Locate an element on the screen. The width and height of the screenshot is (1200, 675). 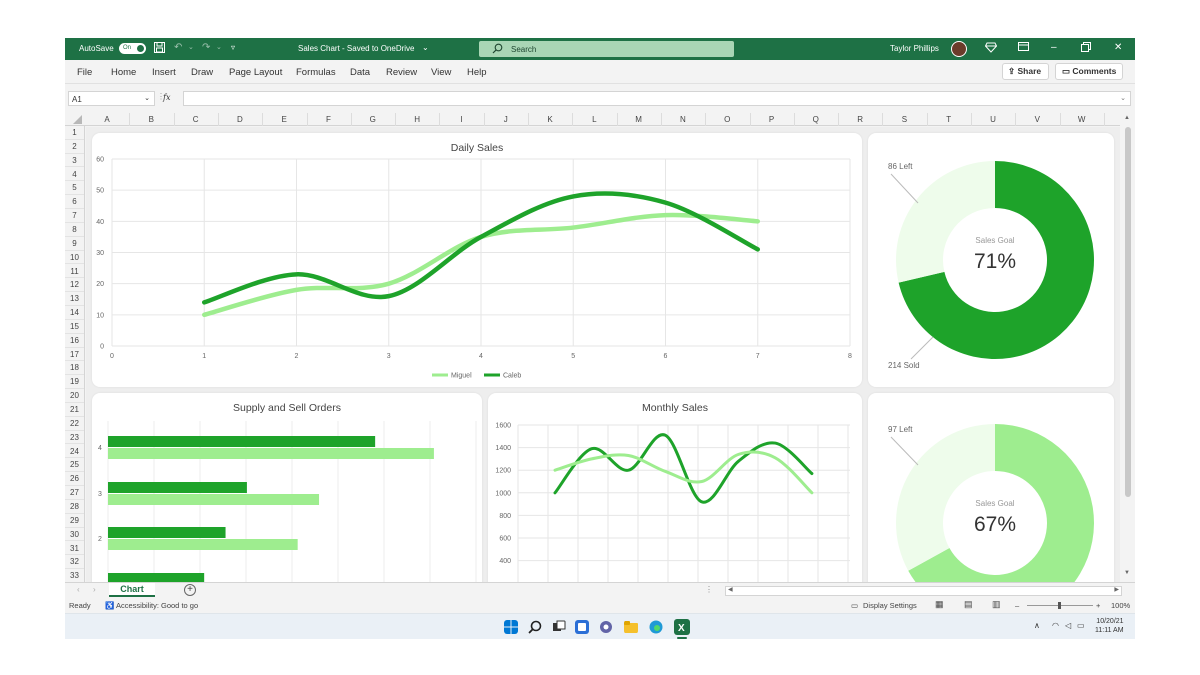
comments-button: ▭ Comments is located at coordinates (1089, 71).